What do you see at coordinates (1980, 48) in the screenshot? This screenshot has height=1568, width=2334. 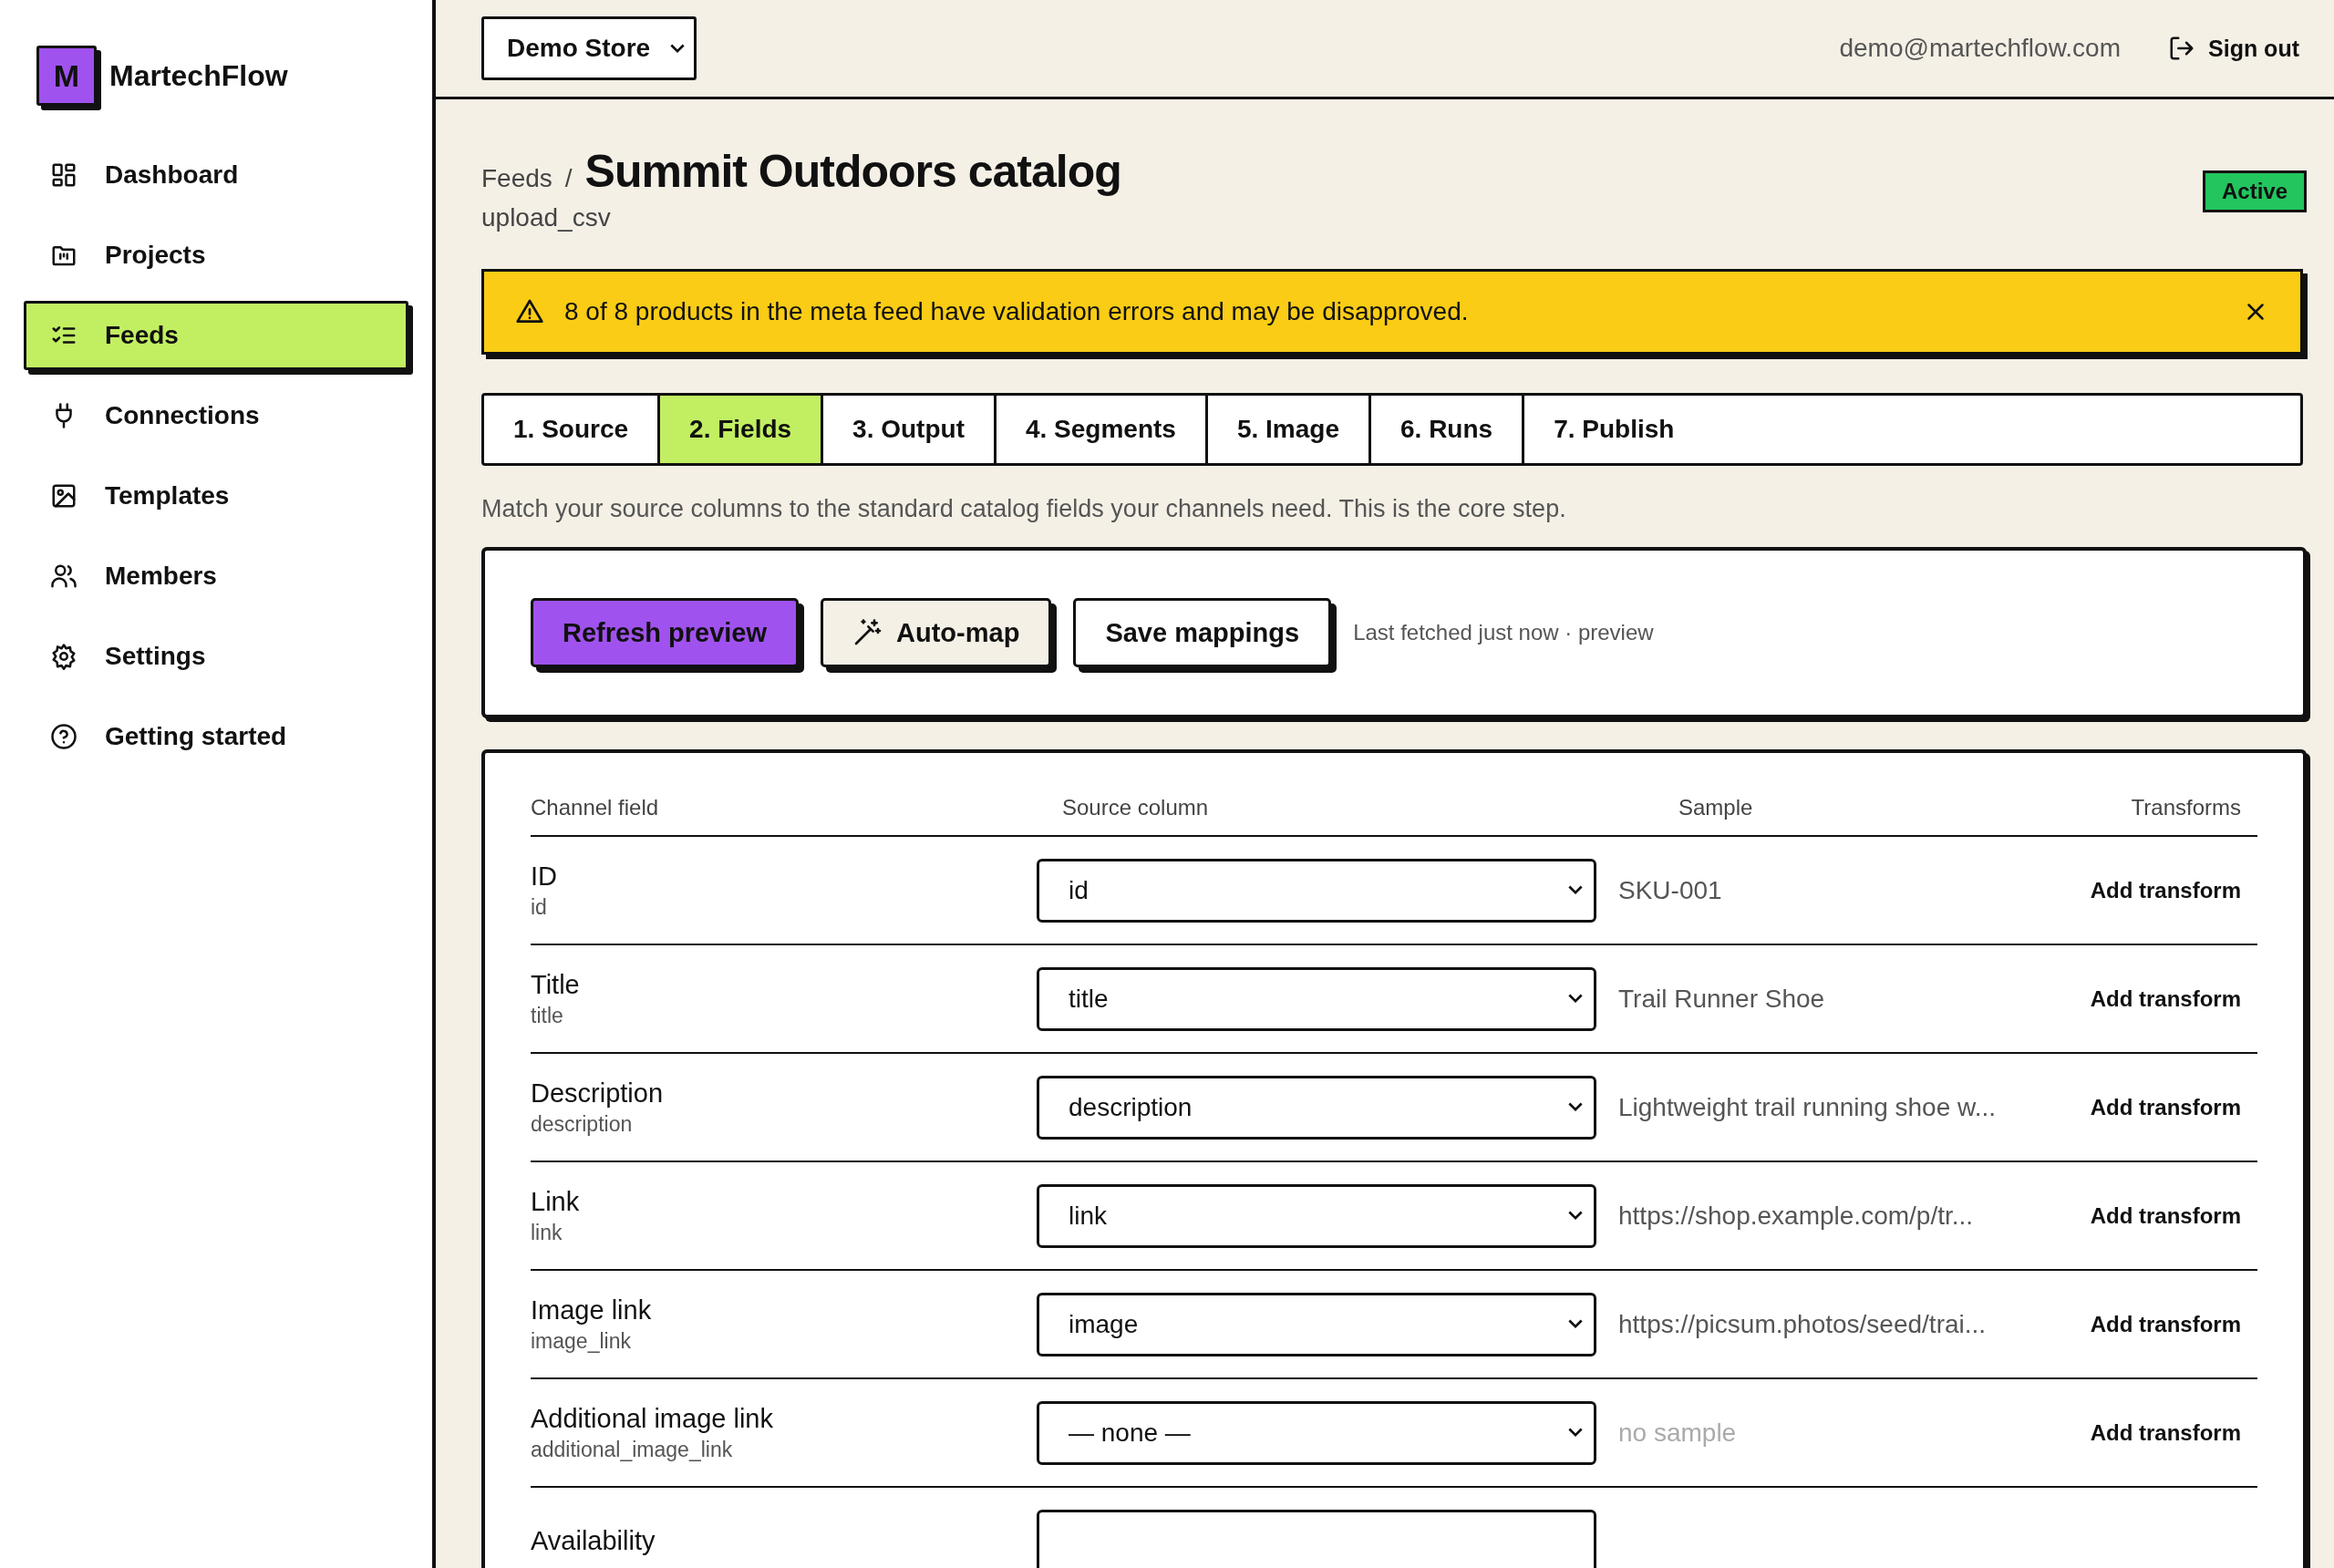 I see `user-email: demo@martechflow.com` at bounding box center [1980, 48].